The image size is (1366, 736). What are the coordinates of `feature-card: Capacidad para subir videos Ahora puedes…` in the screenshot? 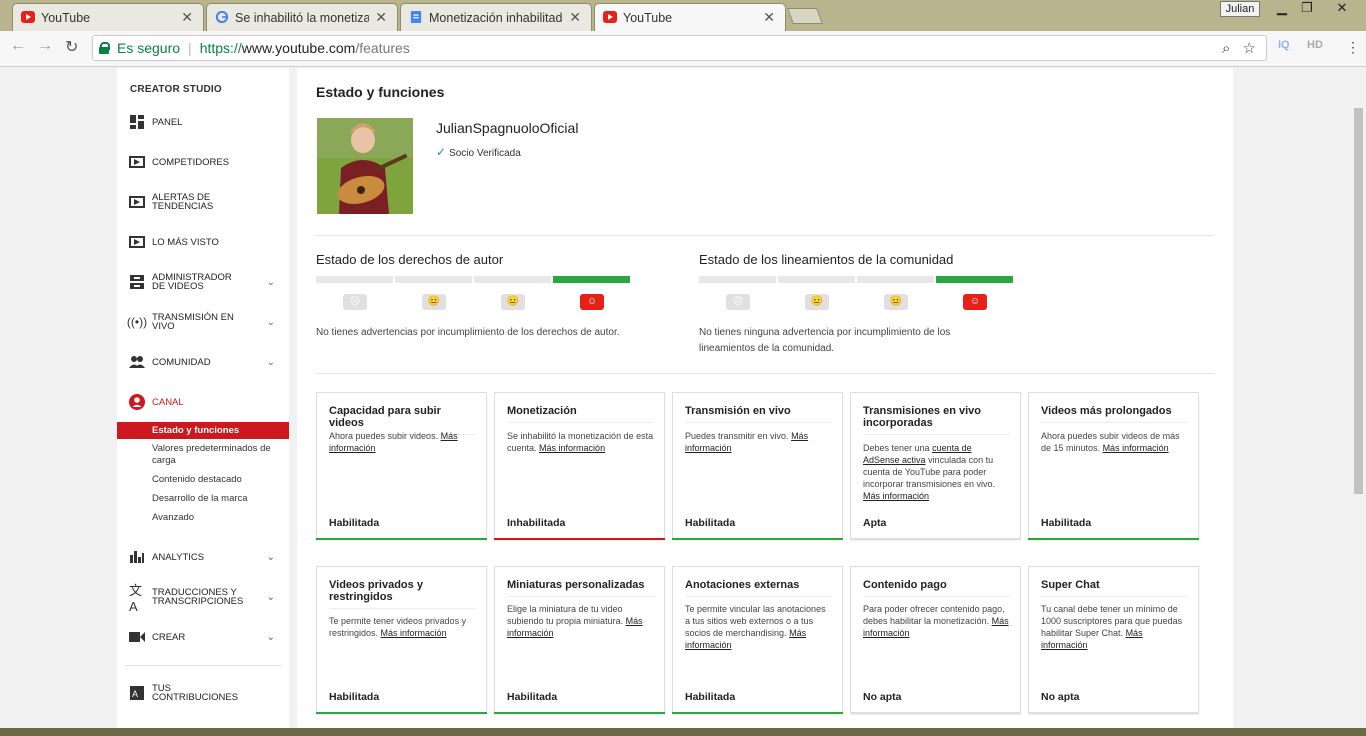 It's located at (401, 466).